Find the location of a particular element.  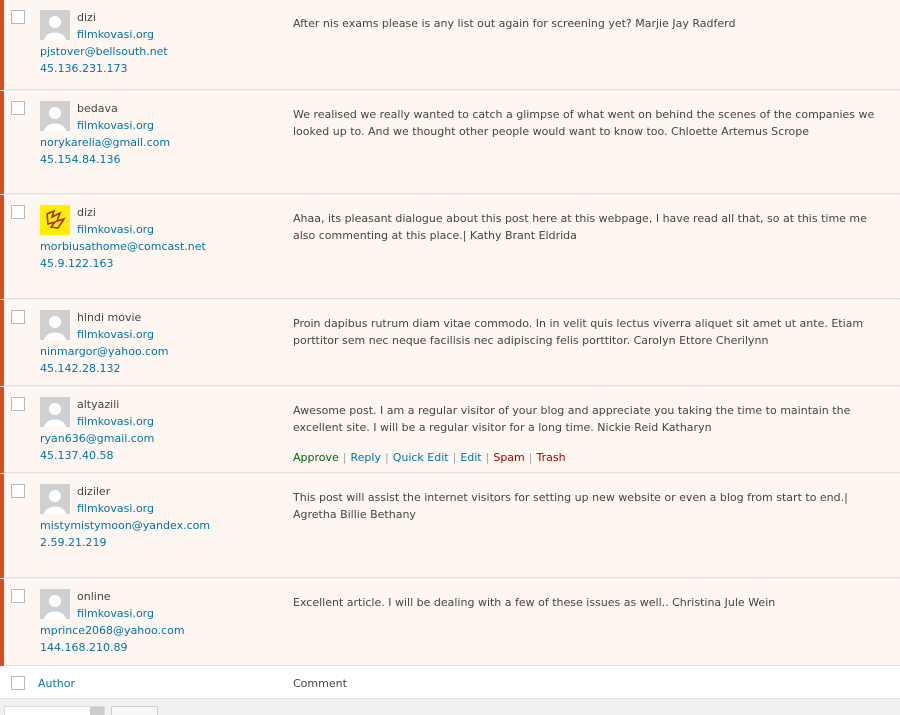

custom-yellow-avatar-icon is located at coordinates (55, 220).